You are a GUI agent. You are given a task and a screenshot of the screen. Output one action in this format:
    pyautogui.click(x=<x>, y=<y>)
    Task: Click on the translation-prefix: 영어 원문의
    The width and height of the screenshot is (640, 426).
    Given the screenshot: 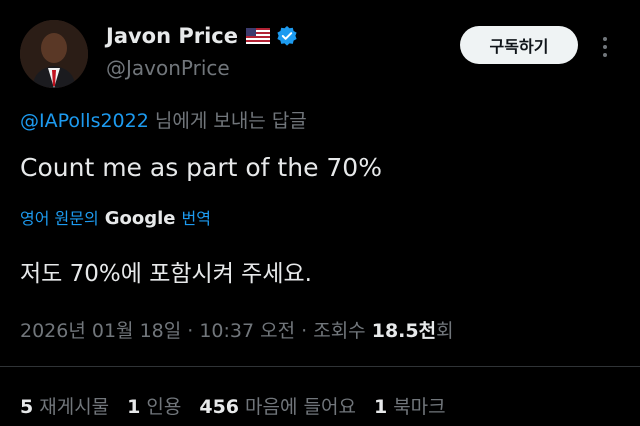 What is the action you would take?
    pyautogui.click(x=59, y=218)
    